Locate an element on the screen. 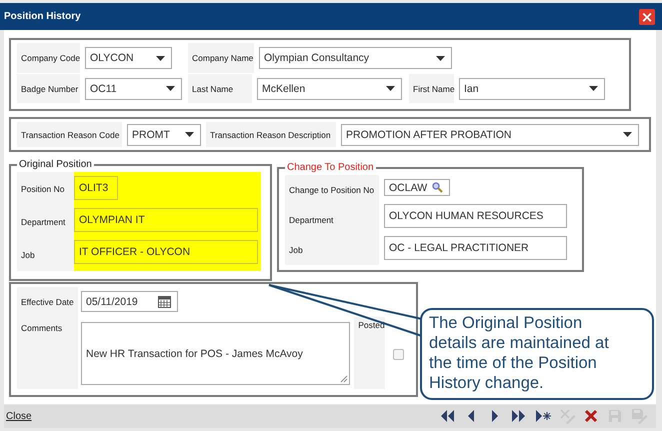  dropdown: Olympian Consultancy is located at coordinates (355, 58).